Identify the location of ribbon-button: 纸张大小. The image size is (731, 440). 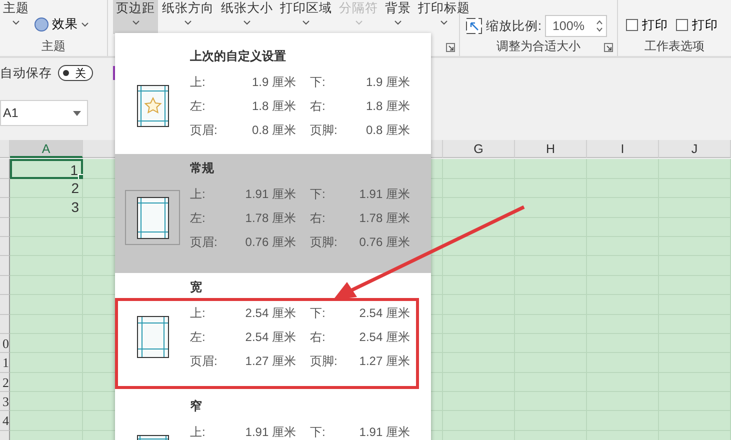
(247, 17).